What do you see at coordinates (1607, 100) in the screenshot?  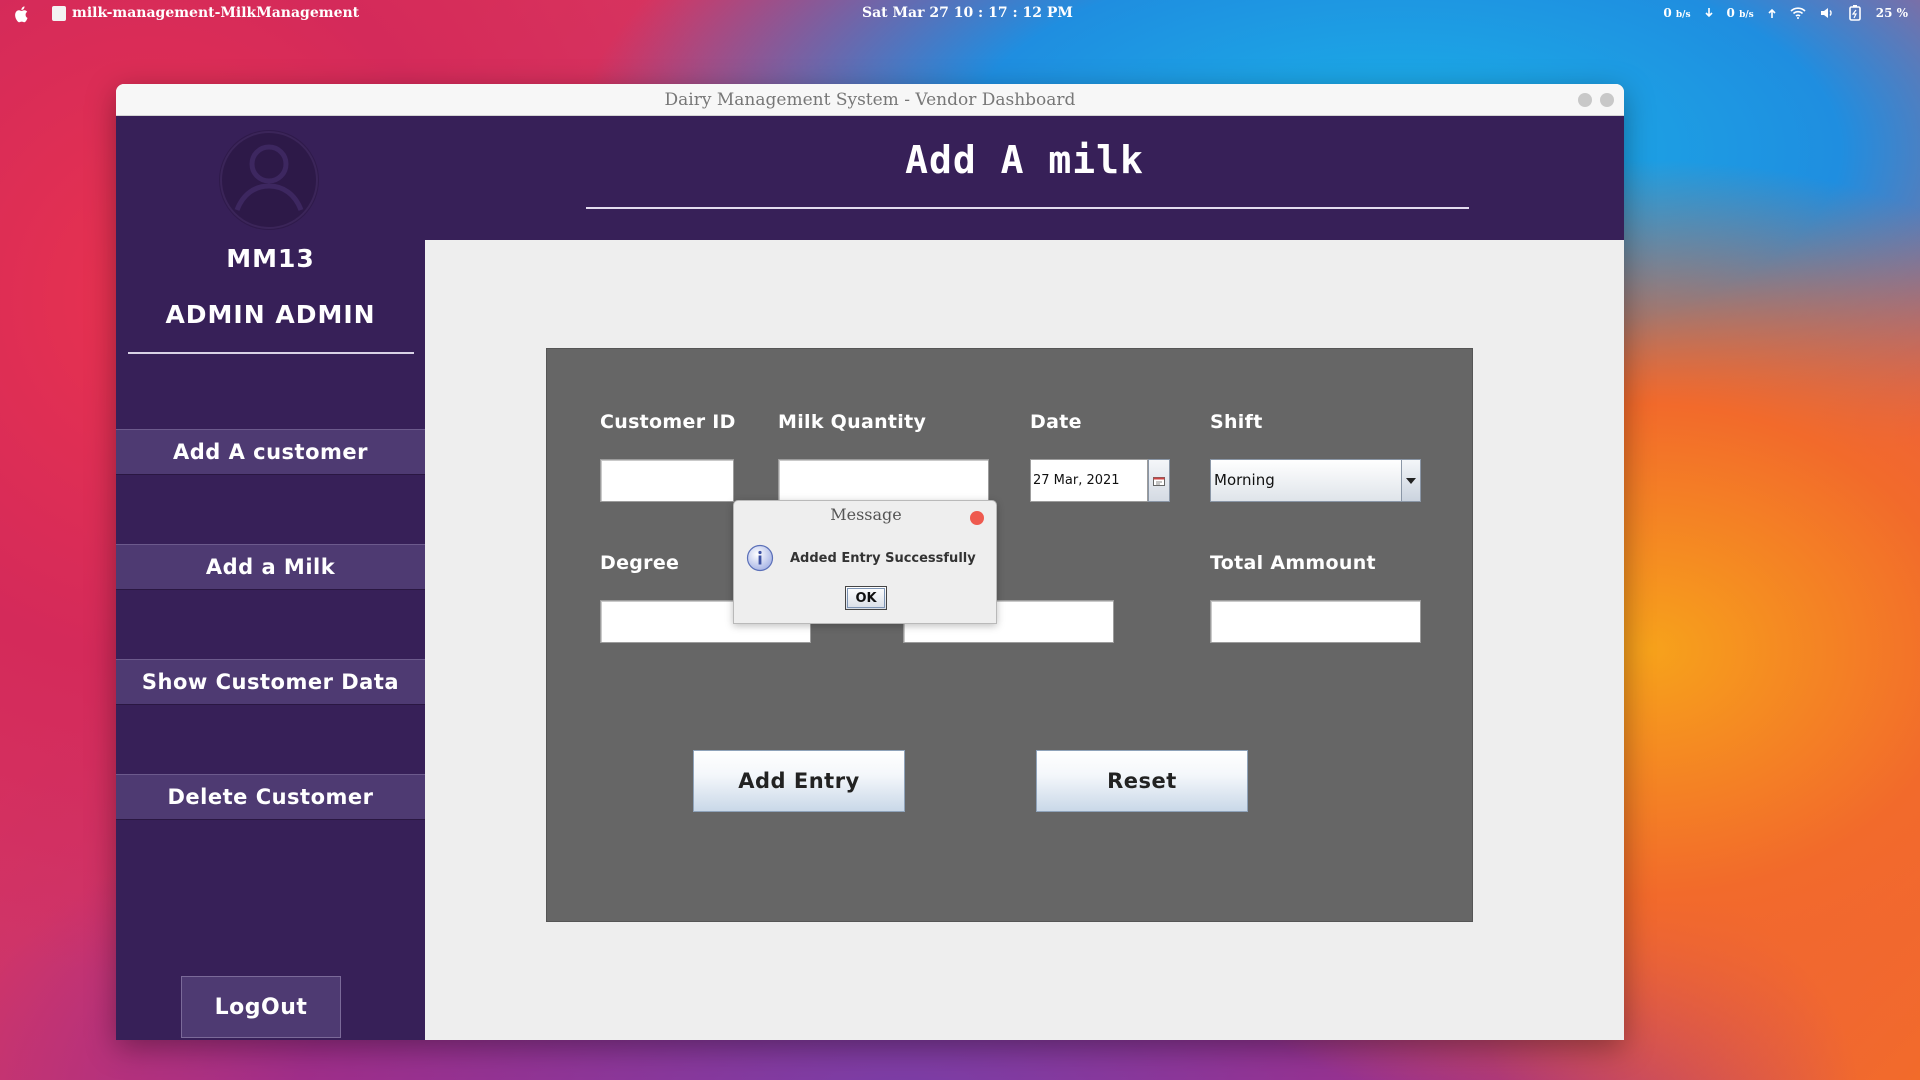 I see `maximize-button` at bounding box center [1607, 100].